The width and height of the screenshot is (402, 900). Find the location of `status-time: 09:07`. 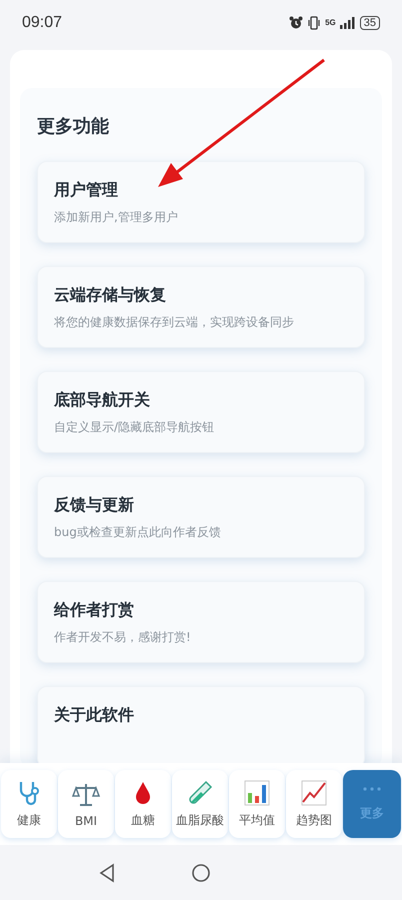

status-time: 09:07 is located at coordinates (42, 23).